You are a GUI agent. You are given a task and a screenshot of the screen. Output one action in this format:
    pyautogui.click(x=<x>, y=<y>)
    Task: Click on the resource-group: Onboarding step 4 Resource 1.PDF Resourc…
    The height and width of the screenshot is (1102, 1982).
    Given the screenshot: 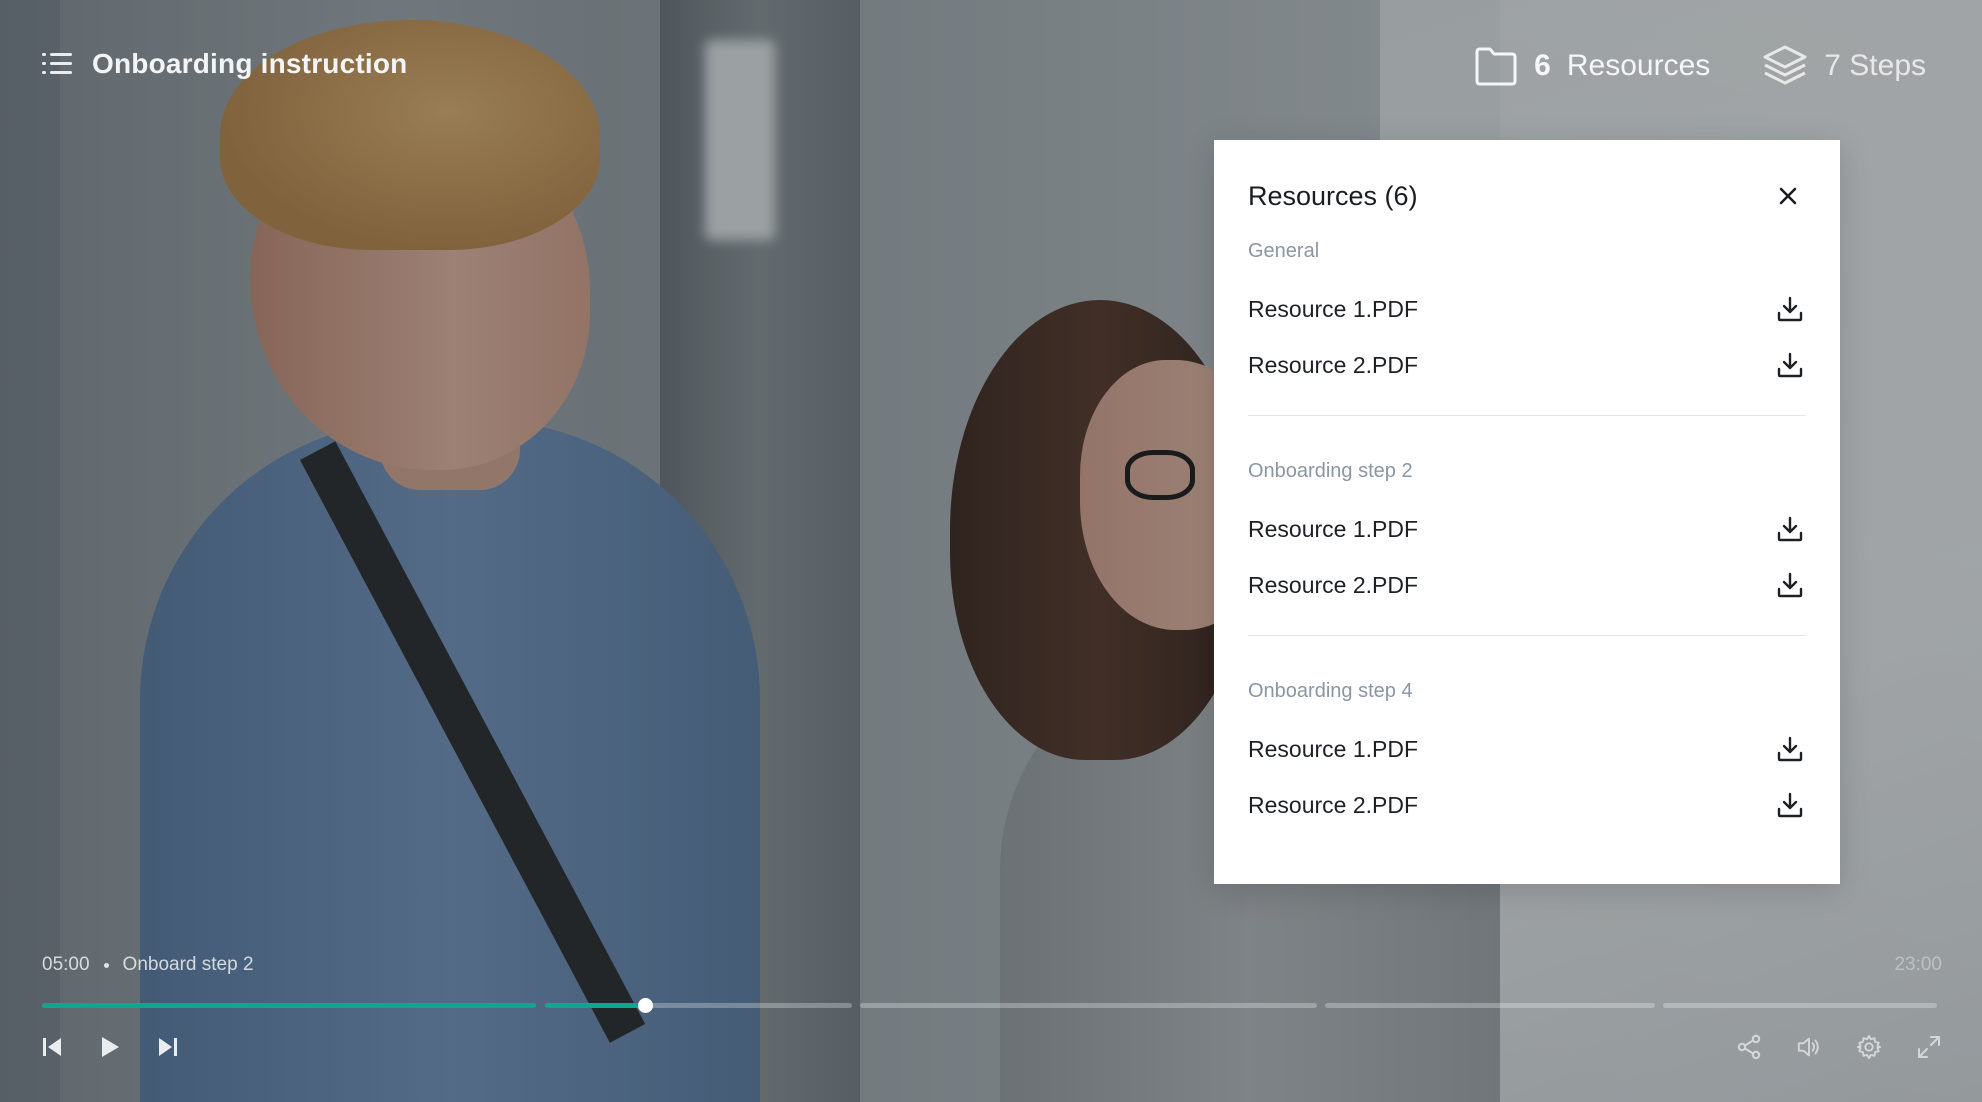 What is the action you would take?
    pyautogui.click(x=1527, y=734)
    